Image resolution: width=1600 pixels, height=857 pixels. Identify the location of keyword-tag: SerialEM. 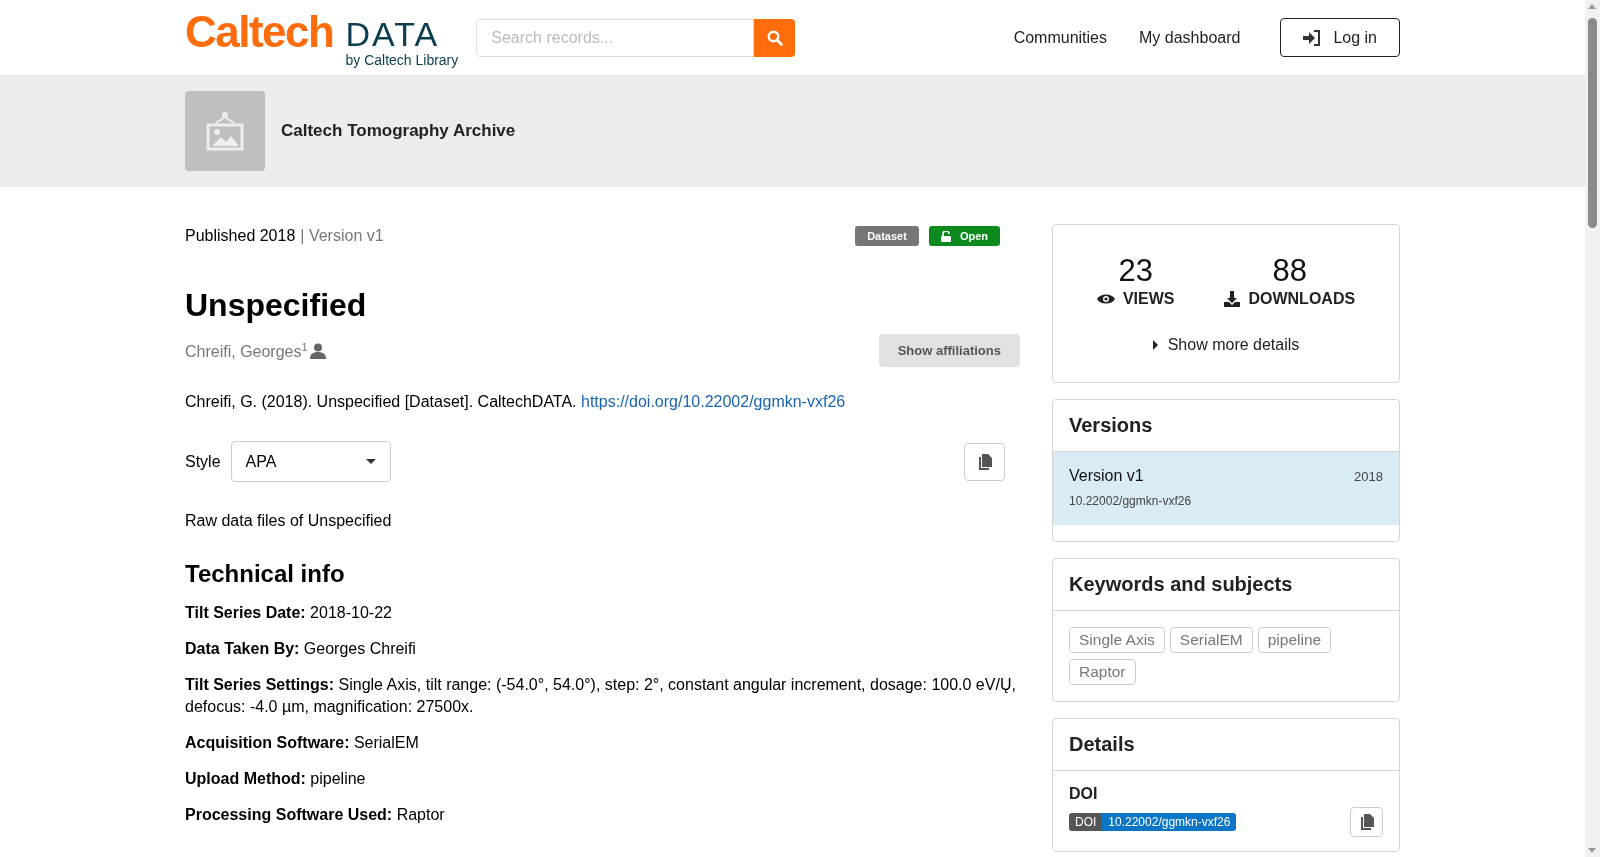
(1211, 640).